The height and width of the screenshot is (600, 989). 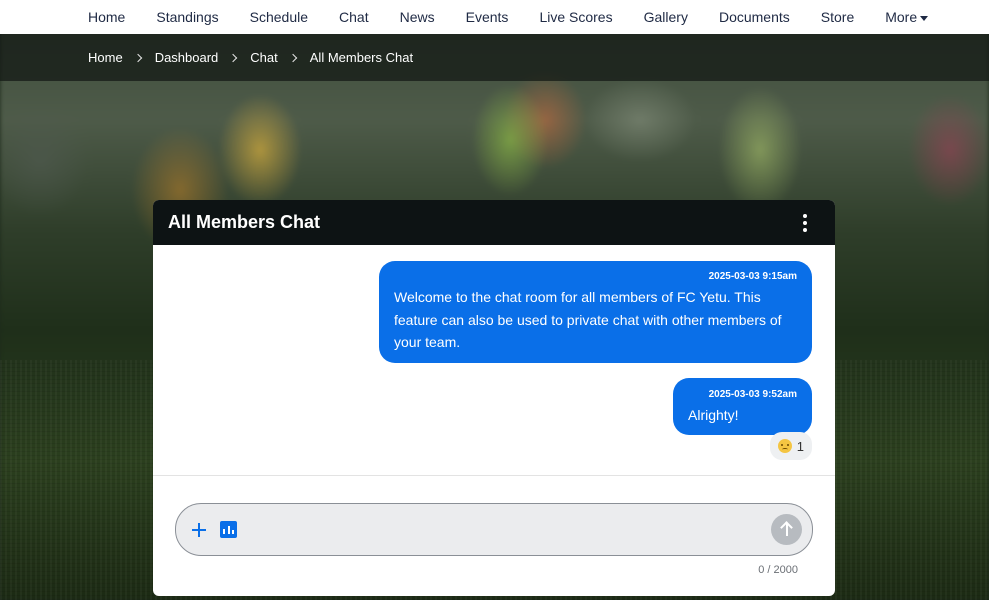 I want to click on reaction-badge: 1, so click(x=790, y=446).